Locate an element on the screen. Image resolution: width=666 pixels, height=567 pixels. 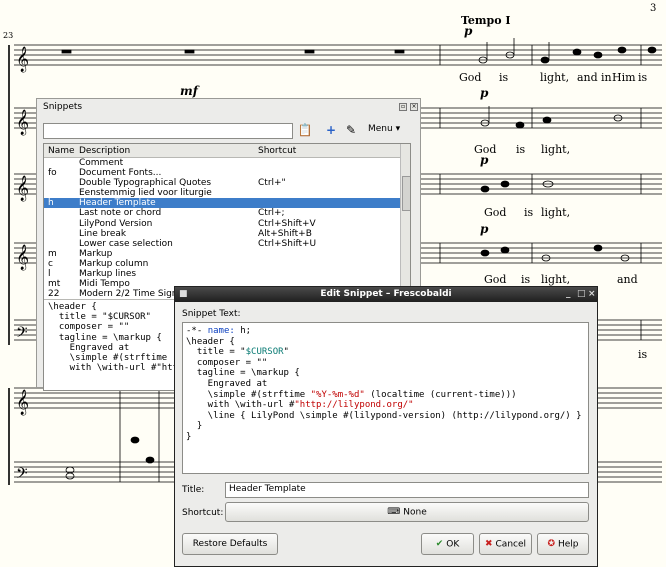
search-input is located at coordinates (168, 131).